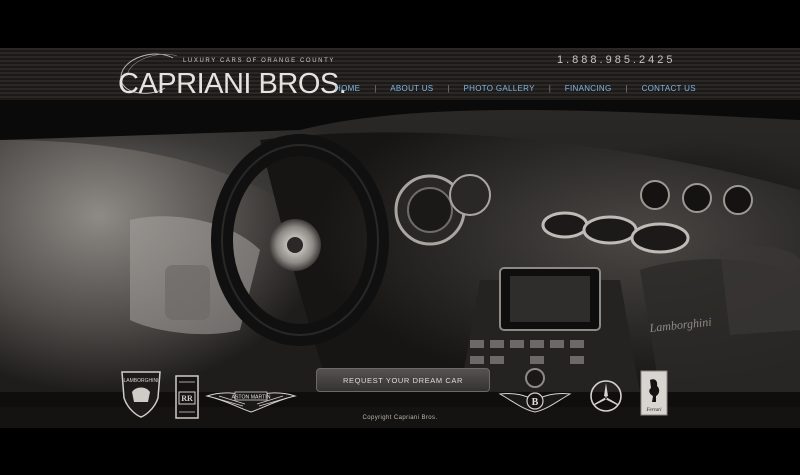 The height and width of the screenshot is (475, 800). I want to click on brand-logos-row: LAMBORGHINI RR ASTON MARTIN B Ferrari, so click(400, 399).